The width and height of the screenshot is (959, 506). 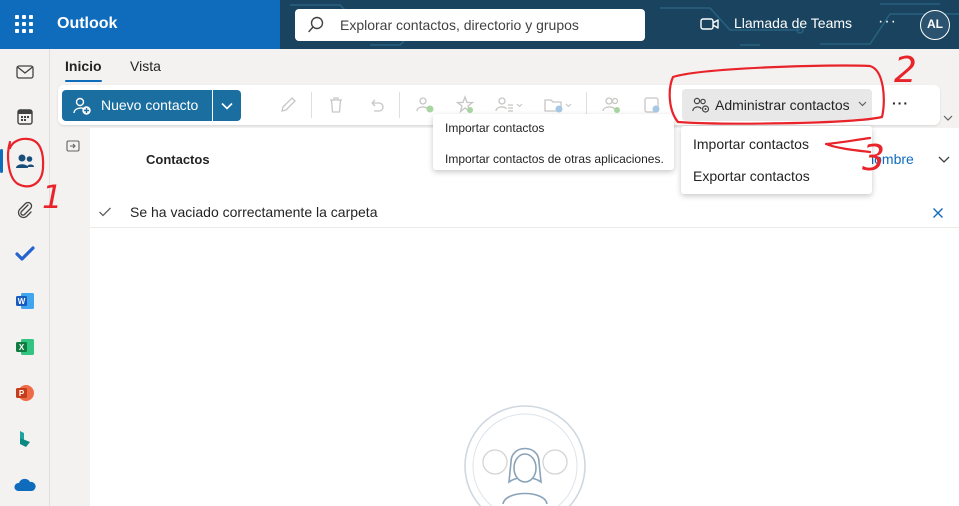 What do you see at coordinates (22, 301) in the screenshot?
I see `svg-text: W` at bounding box center [22, 301].